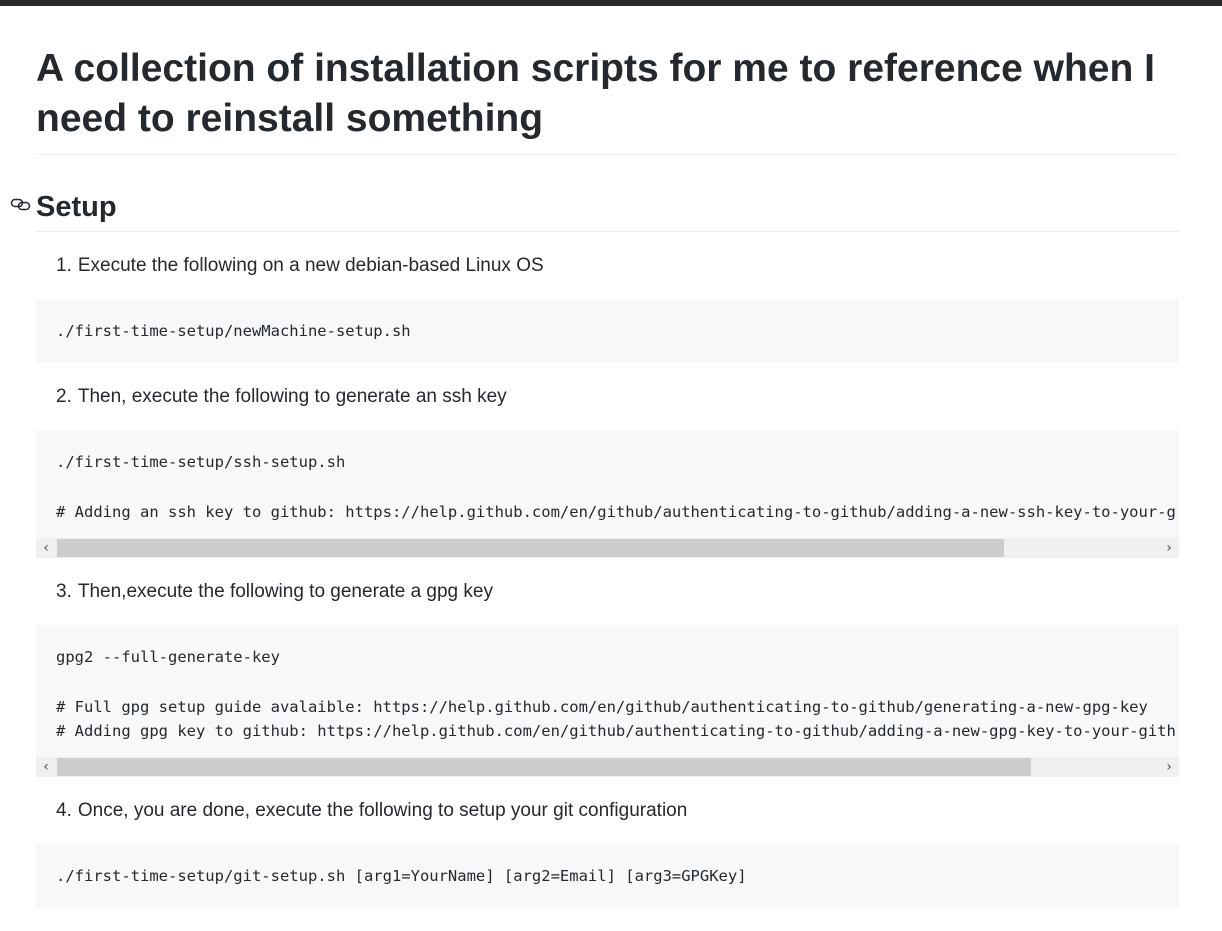 This screenshot has width=1222, height=931. Describe the element at coordinates (76, 207) in the screenshot. I see `section-heading-setup: Setup` at that location.